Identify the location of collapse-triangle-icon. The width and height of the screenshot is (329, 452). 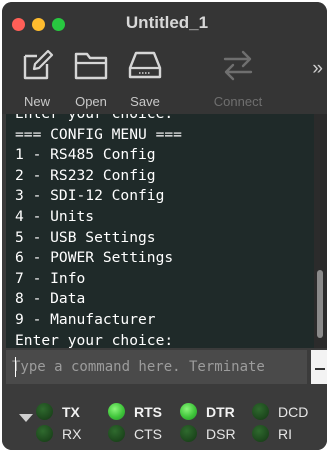
(26, 418).